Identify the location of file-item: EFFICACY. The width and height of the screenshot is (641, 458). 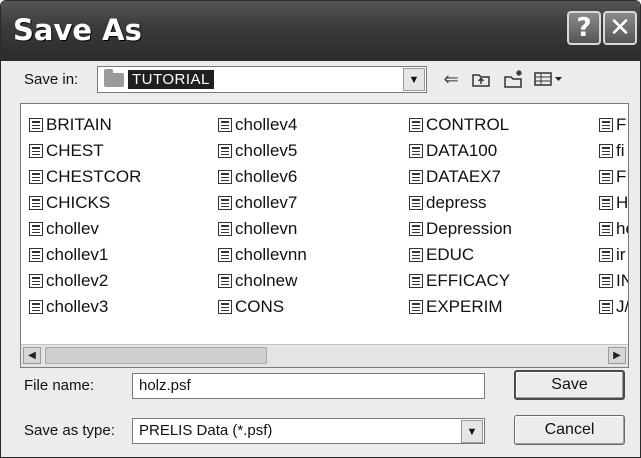
(460, 281).